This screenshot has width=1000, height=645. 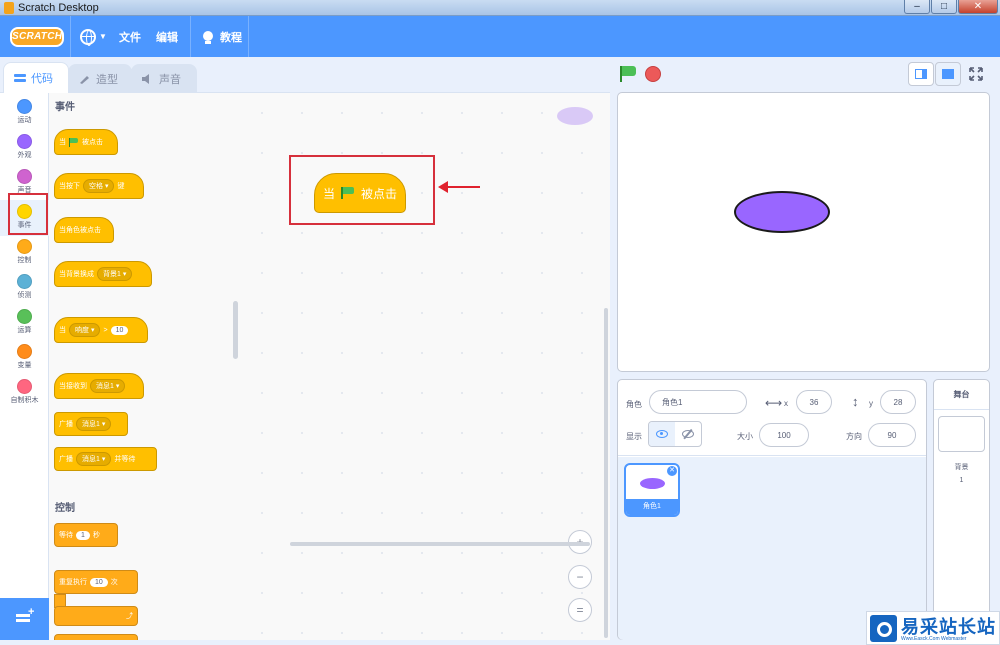 I want to click on block-text: 当接收到, so click(x=73, y=386).